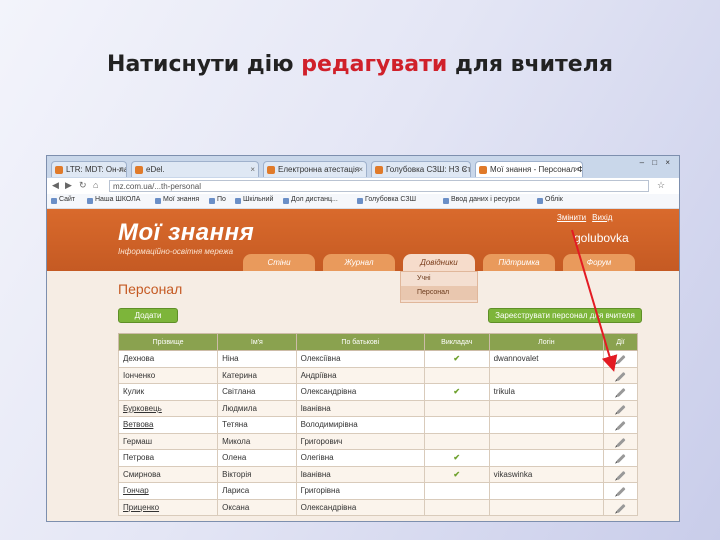 This screenshot has height=540, width=720. I want to click on title-text: Натиснути дію, so click(204, 64).